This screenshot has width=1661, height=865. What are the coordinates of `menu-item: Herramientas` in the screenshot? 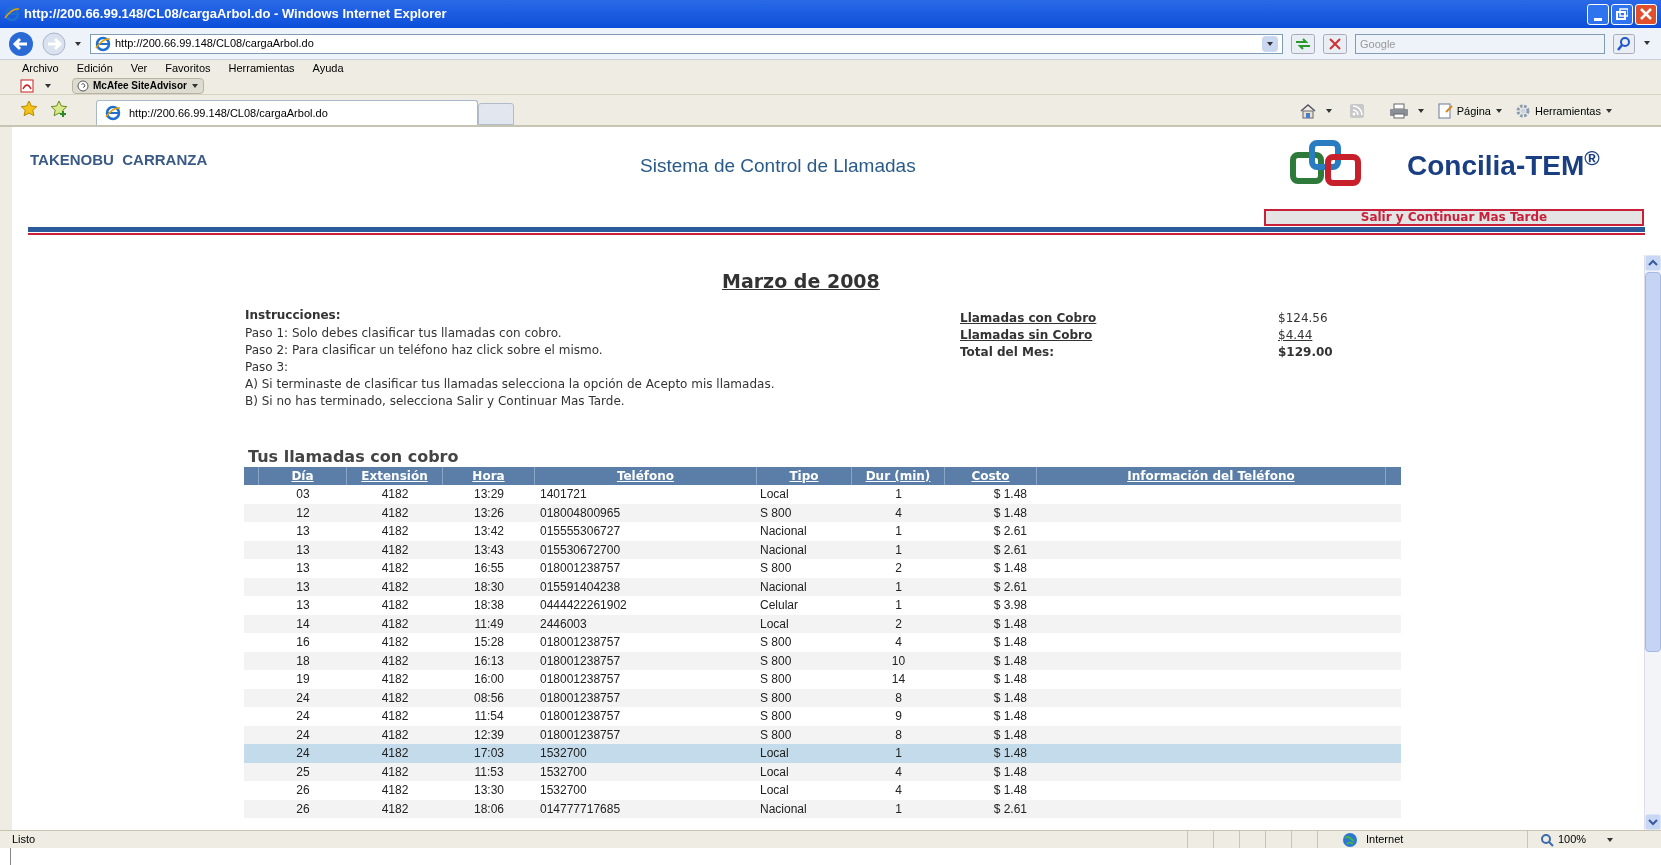 It's located at (261, 68).